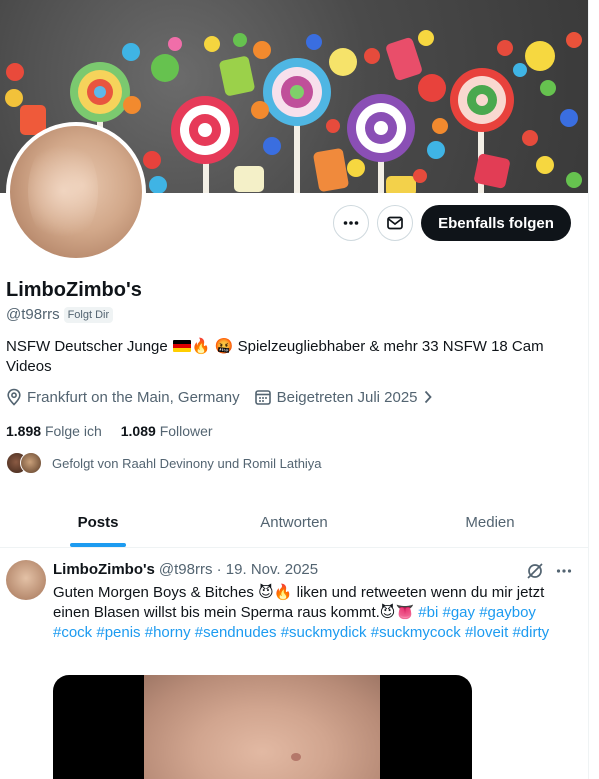 This screenshot has height=779, width=599. I want to click on follows-you-badge: Folgt Dir, so click(88, 314).